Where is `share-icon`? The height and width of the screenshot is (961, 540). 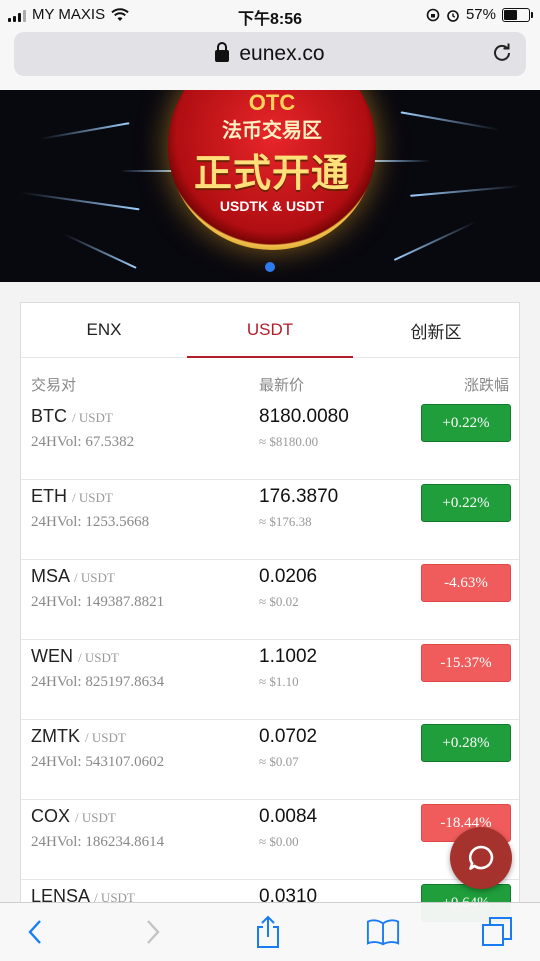
share-icon is located at coordinates (268, 931).